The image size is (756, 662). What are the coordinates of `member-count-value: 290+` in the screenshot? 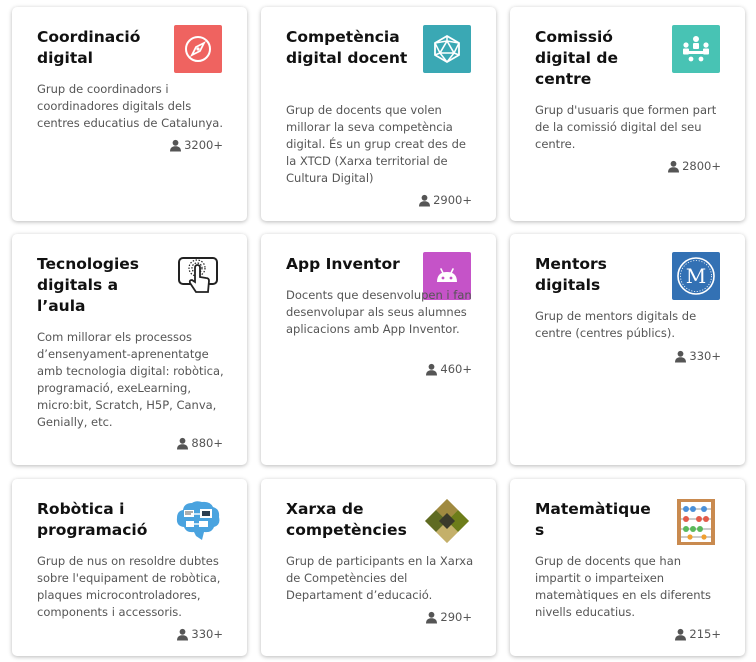 It's located at (456, 617).